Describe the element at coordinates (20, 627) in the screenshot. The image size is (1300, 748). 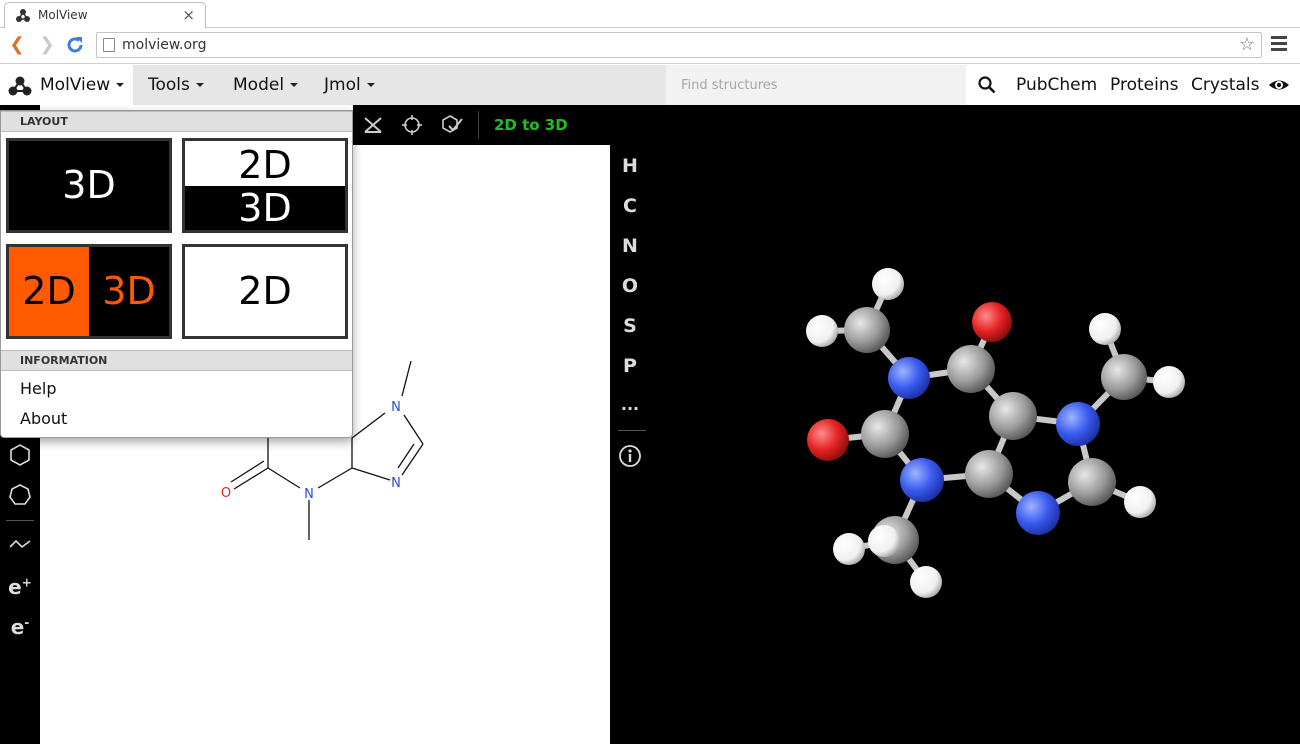
I see `charge-minus-tool: e-` at that location.